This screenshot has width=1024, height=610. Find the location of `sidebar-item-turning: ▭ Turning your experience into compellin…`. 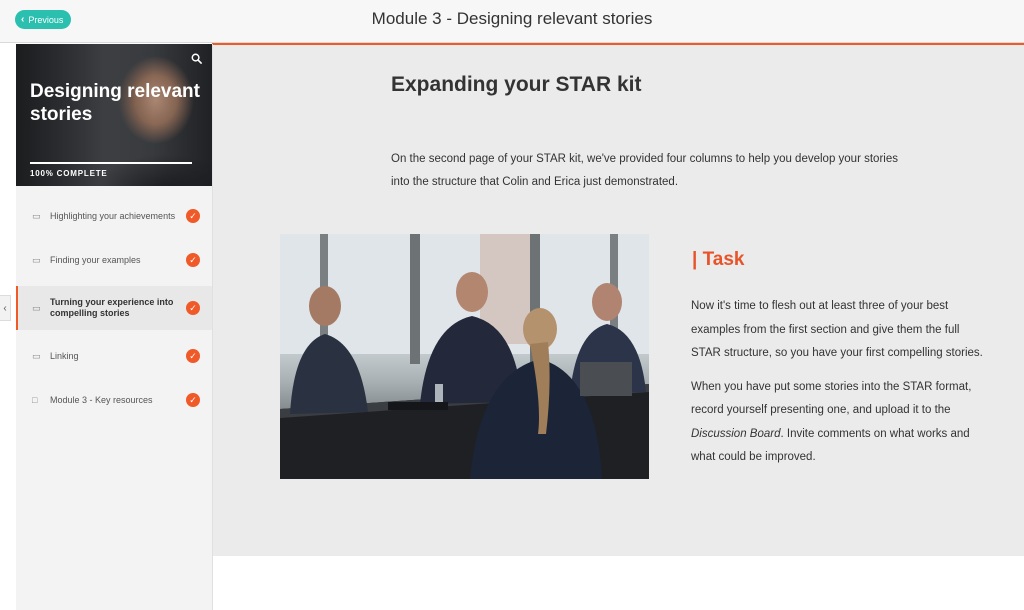

sidebar-item-turning: ▭ Turning your experience into compellin… is located at coordinates (114, 308).